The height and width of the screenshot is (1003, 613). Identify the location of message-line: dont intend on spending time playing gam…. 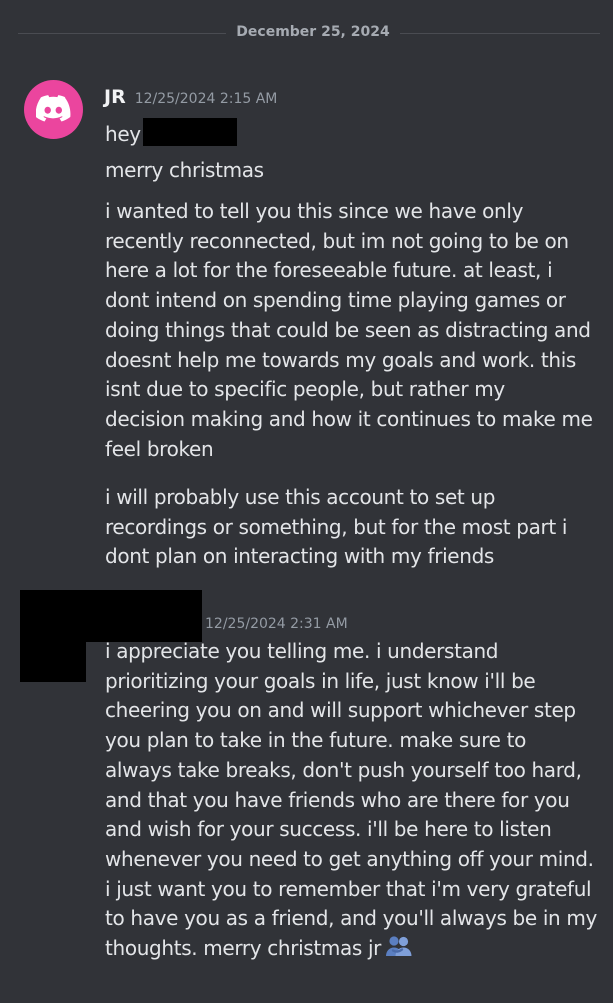
(335, 300).